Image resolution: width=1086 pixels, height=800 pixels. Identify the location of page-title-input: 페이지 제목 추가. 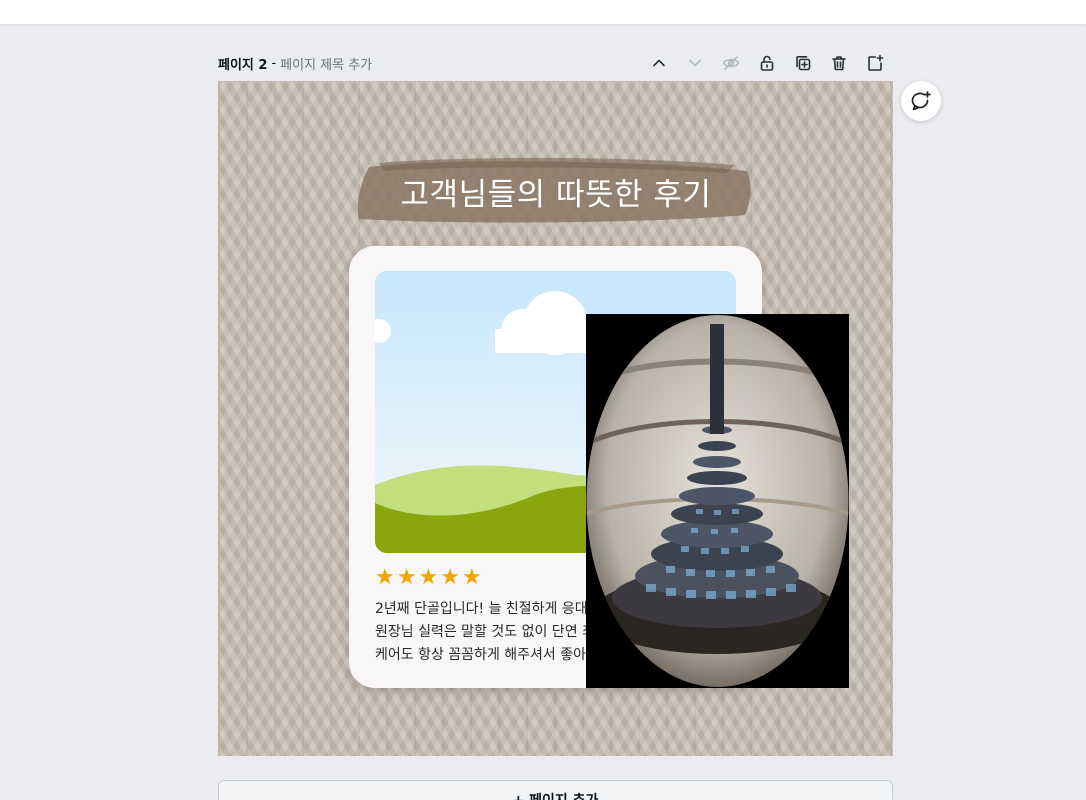
(326, 63).